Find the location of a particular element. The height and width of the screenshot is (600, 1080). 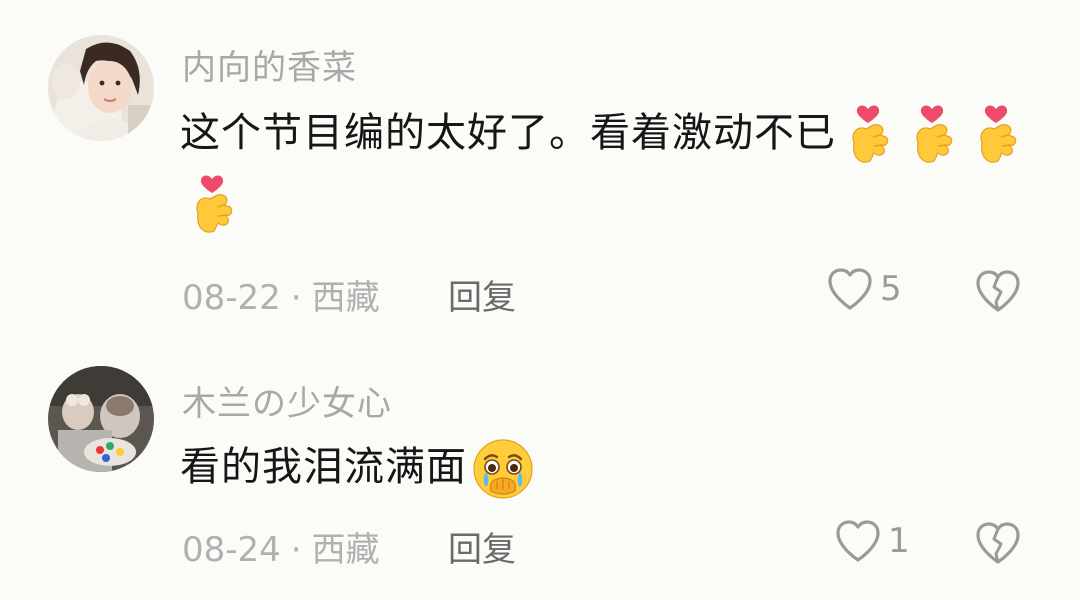

username: 内向的香菜 is located at coordinates (269, 64).